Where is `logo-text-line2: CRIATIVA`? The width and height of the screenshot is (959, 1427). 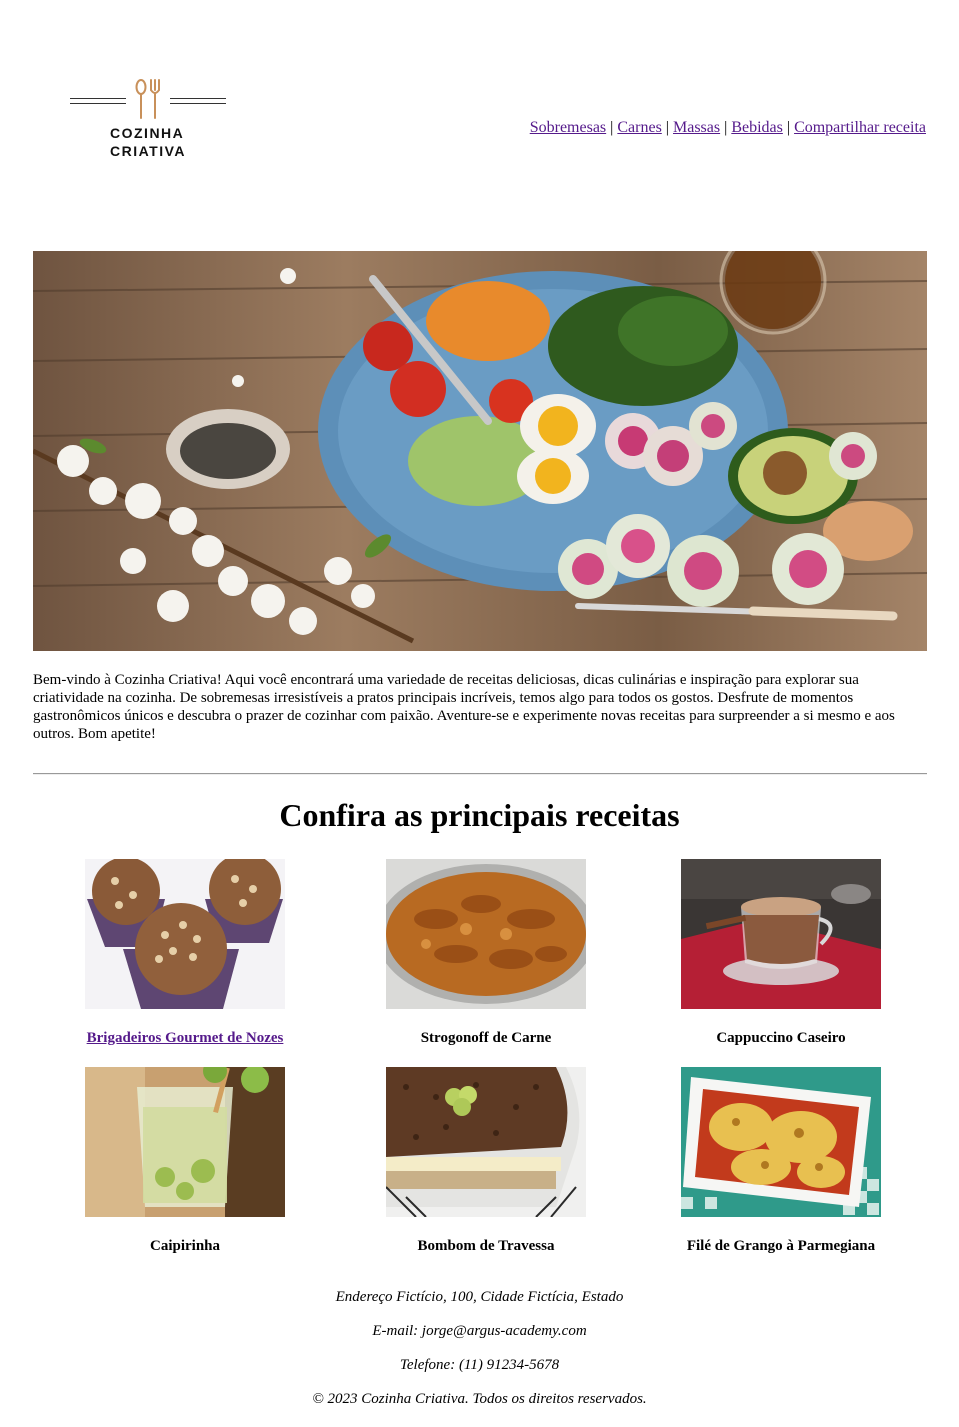
logo-text-line2: CRIATIVA is located at coordinates (148, 151).